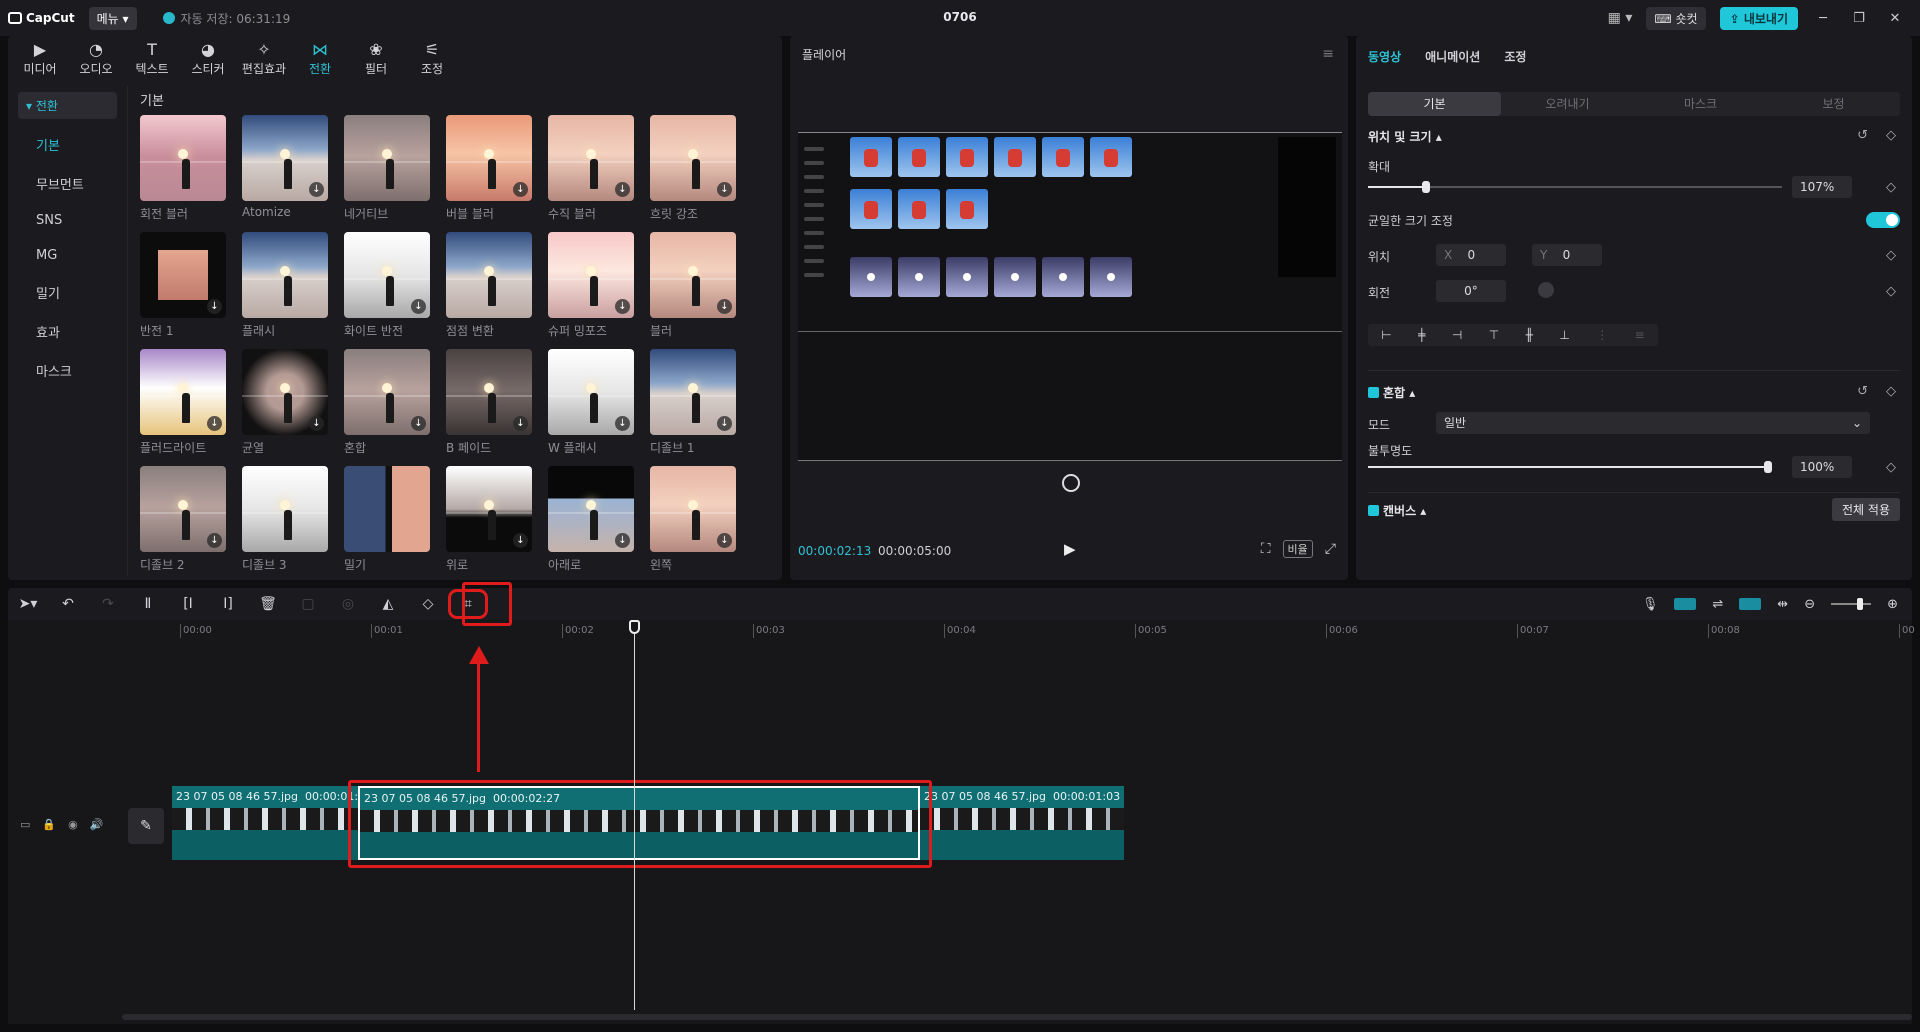 The height and width of the screenshot is (1032, 1920). Describe the element at coordinates (1266, 549) in the screenshot. I see `fit-screen-icon: ⛶` at that location.